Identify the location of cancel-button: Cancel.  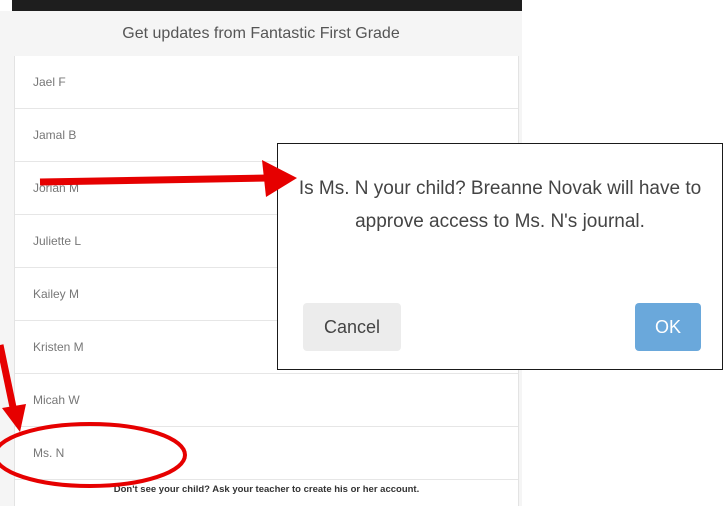
(352, 327).